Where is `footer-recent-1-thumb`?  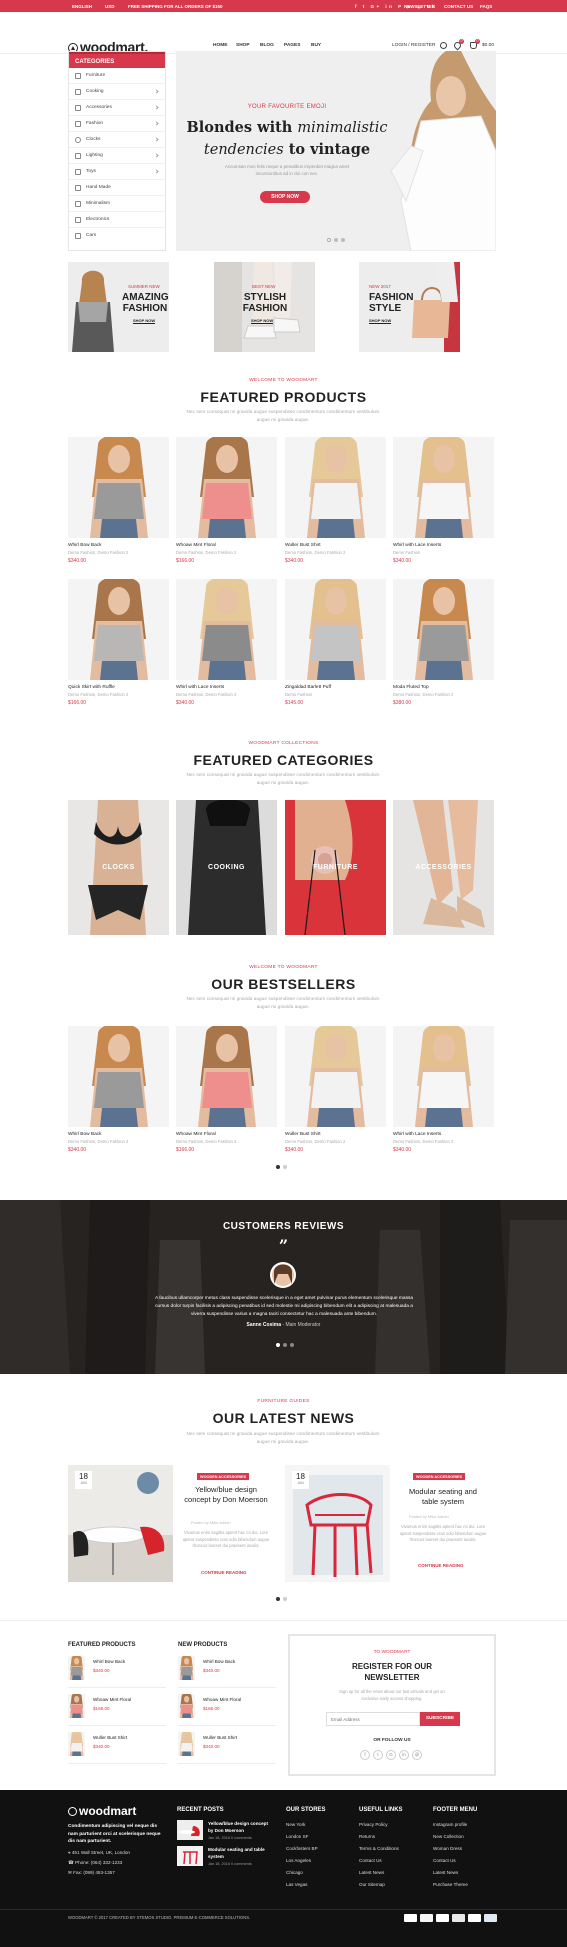 footer-recent-1-thumb is located at coordinates (190, 1830).